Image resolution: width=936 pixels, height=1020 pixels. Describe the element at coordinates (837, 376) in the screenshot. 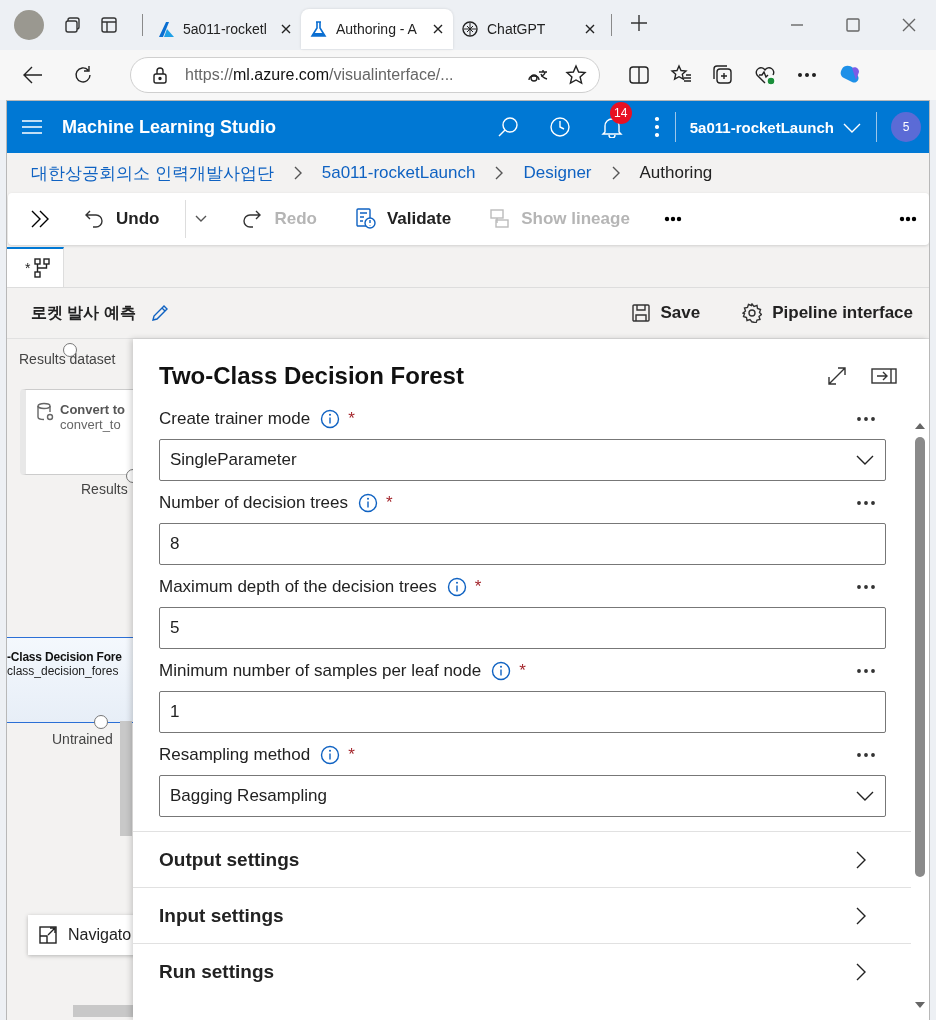

I see `expand-icon` at that location.